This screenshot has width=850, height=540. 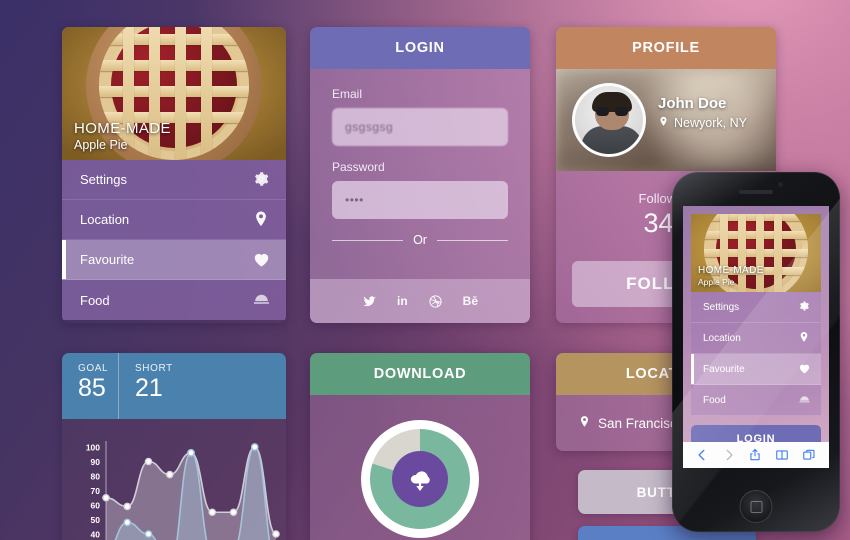 I want to click on divider-line-left, so click(x=368, y=240).